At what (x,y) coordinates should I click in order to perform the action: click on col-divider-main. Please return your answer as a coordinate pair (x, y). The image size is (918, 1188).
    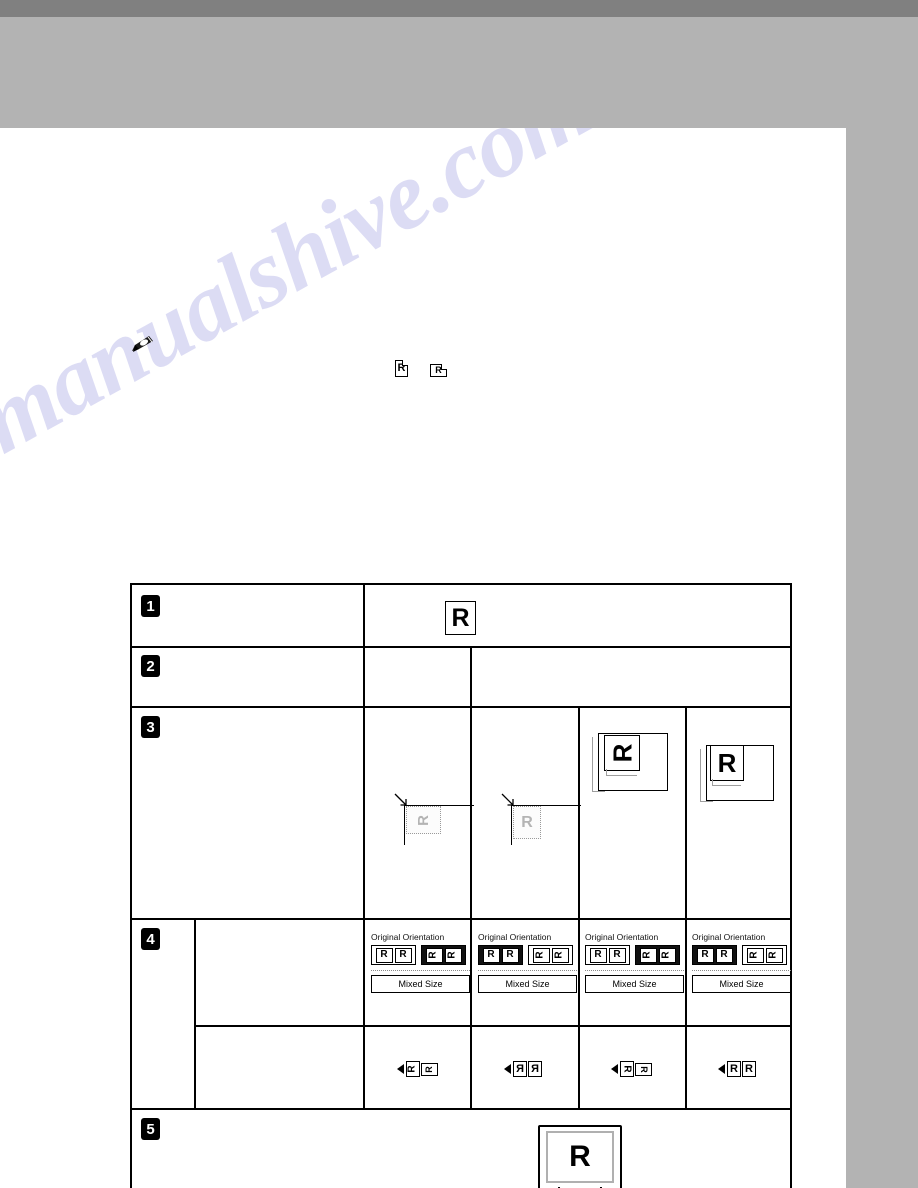
    Looking at the image, I should click on (364, 751).